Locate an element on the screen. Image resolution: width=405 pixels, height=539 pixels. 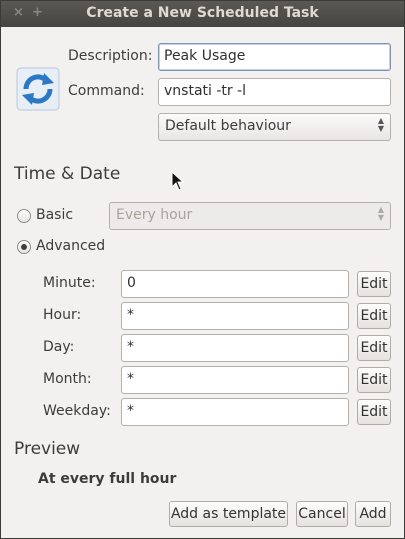
weekday-edit-button: Edit is located at coordinates (374, 412).